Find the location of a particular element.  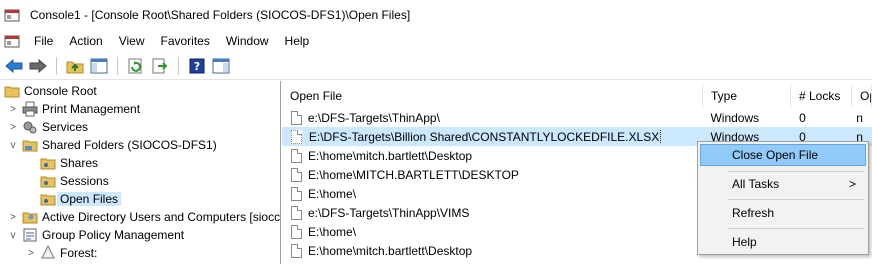

tree-item-forest: > Forest: is located at coordinates (61, 253).